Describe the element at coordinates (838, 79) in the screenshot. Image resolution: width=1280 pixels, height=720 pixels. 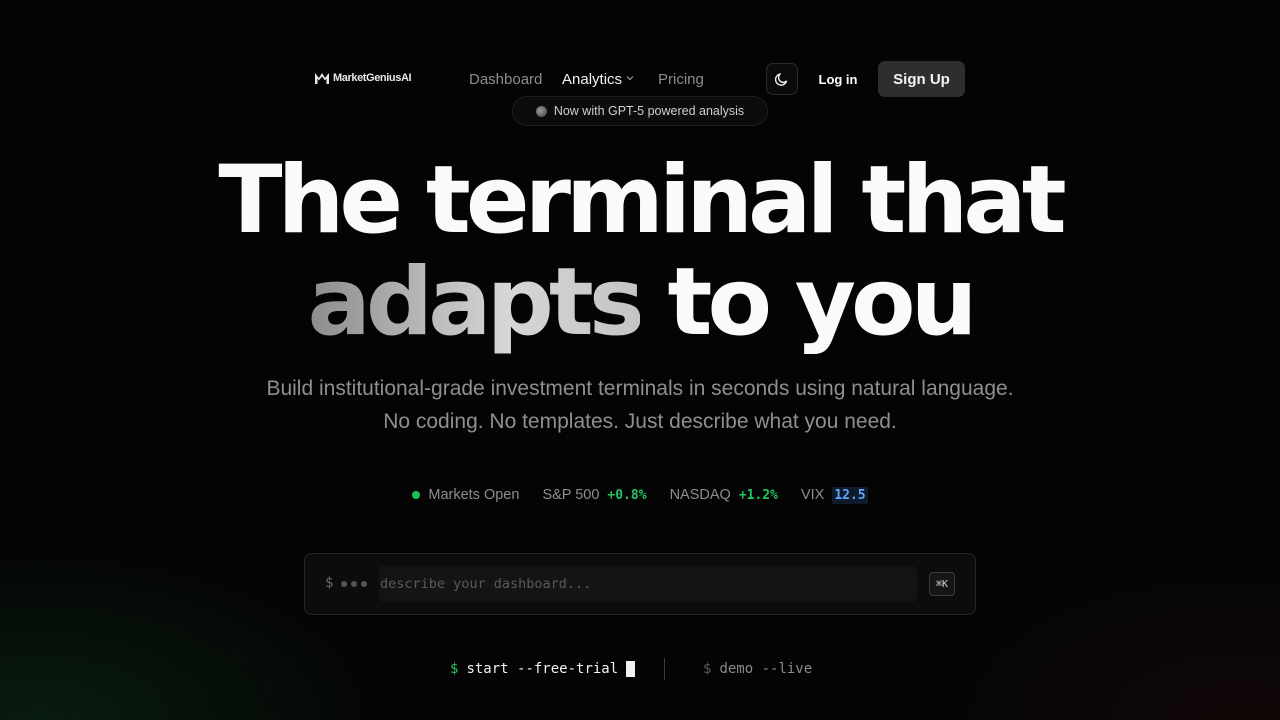
I see `login-button: Log in` at that location.